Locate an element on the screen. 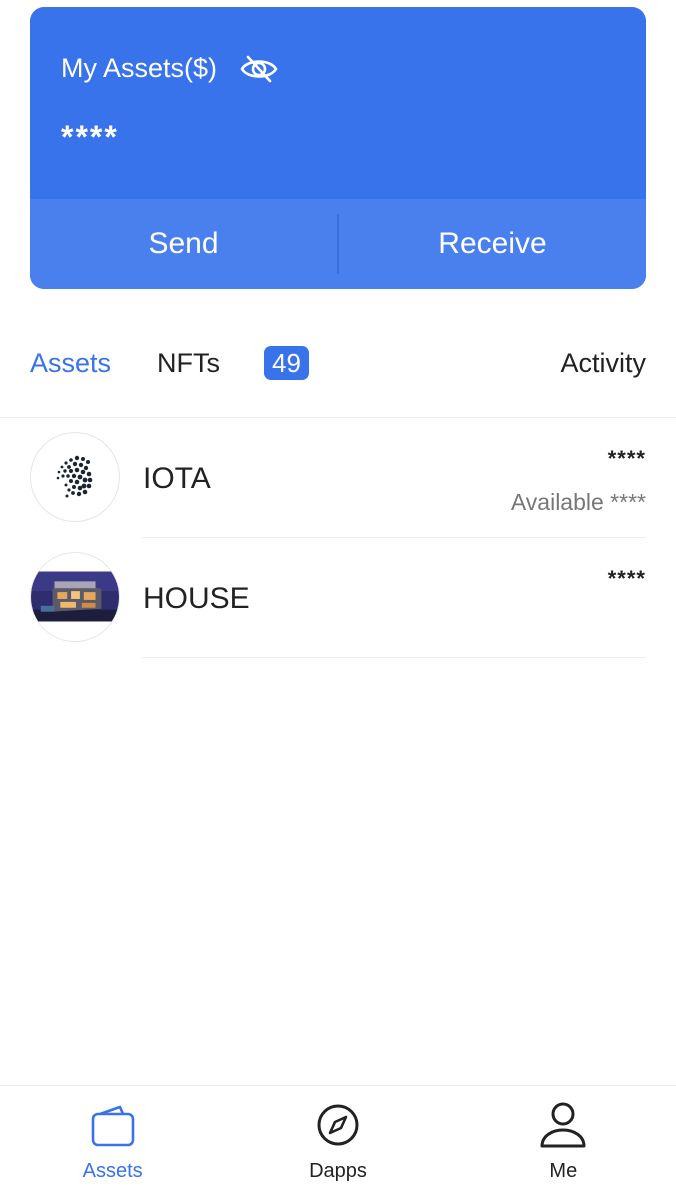 The width and height of the screenshot is (676, 1200). nav-me: Me is located at coordinates (563, 1143).